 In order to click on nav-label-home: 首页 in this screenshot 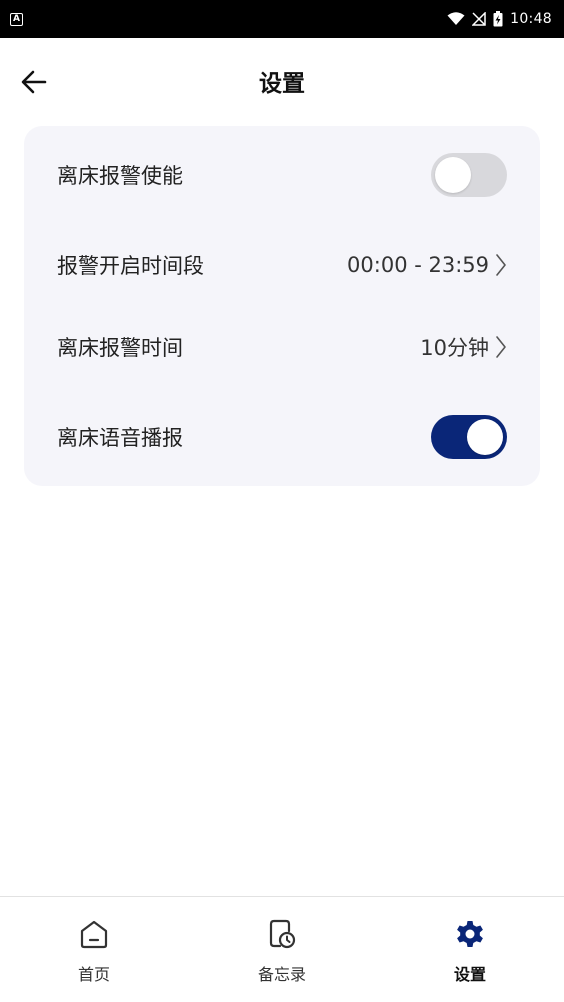, I will do `click(93, 974)`.